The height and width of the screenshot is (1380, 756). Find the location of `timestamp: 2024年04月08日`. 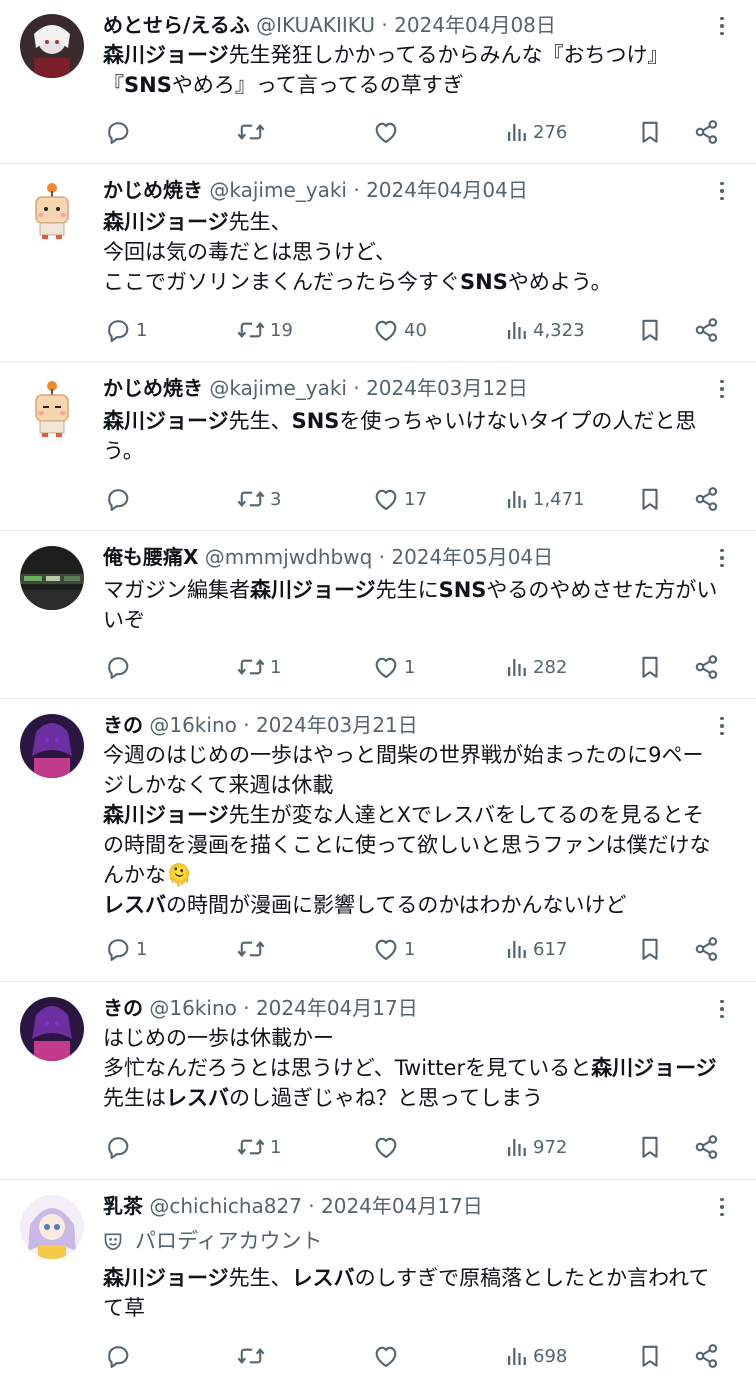

timestamp: 2024年04月08日 is located at coordinates (475, 25).